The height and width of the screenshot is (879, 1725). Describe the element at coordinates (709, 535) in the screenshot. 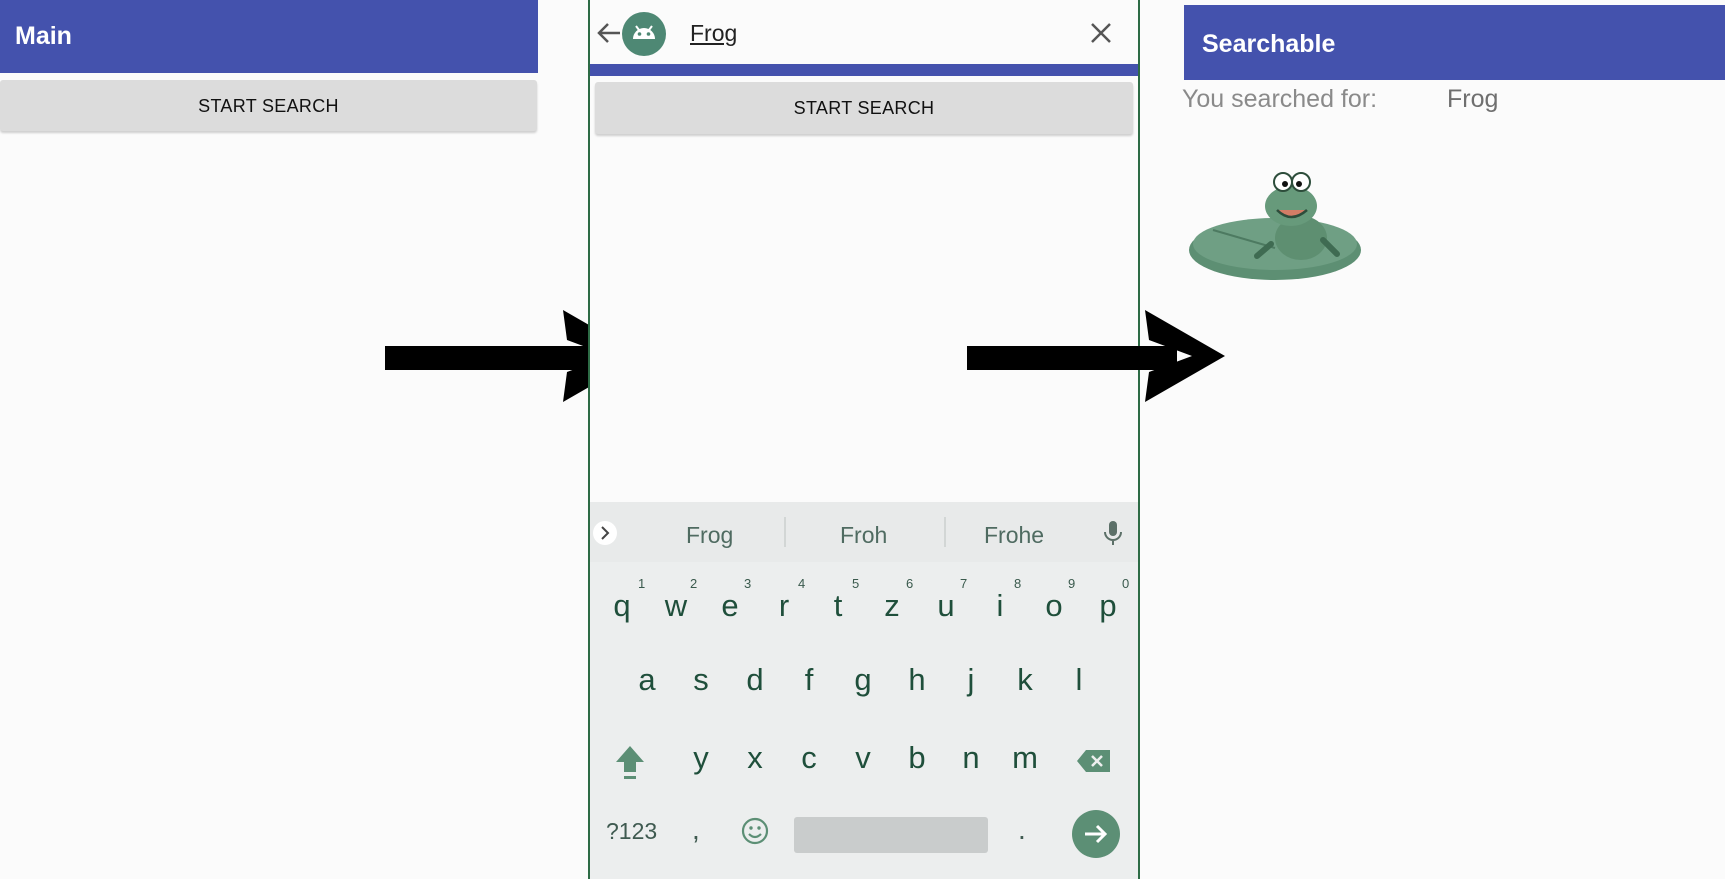

I see `suggestion-1: Frog` at that location.